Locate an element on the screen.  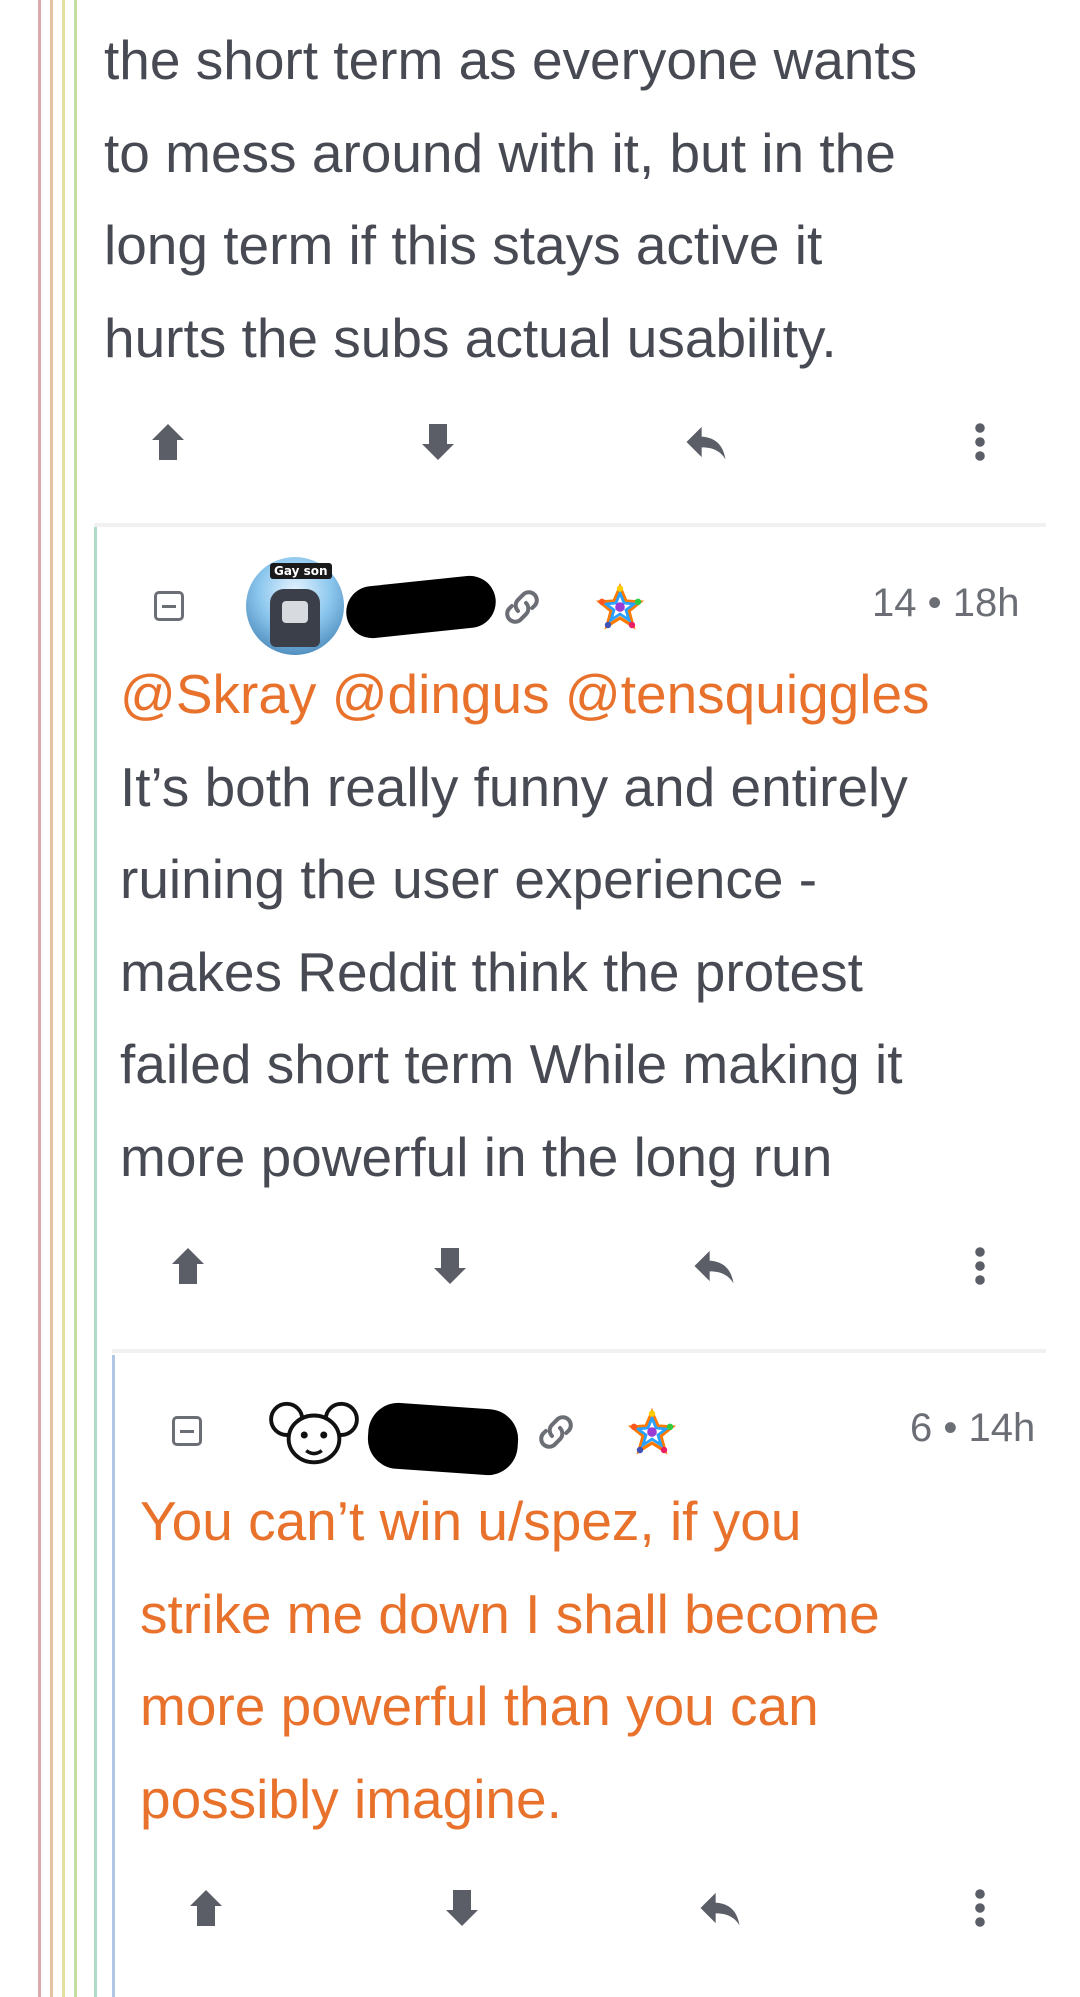
comment-line: makes Reddit think the protest is located at coordinates (491, 971).